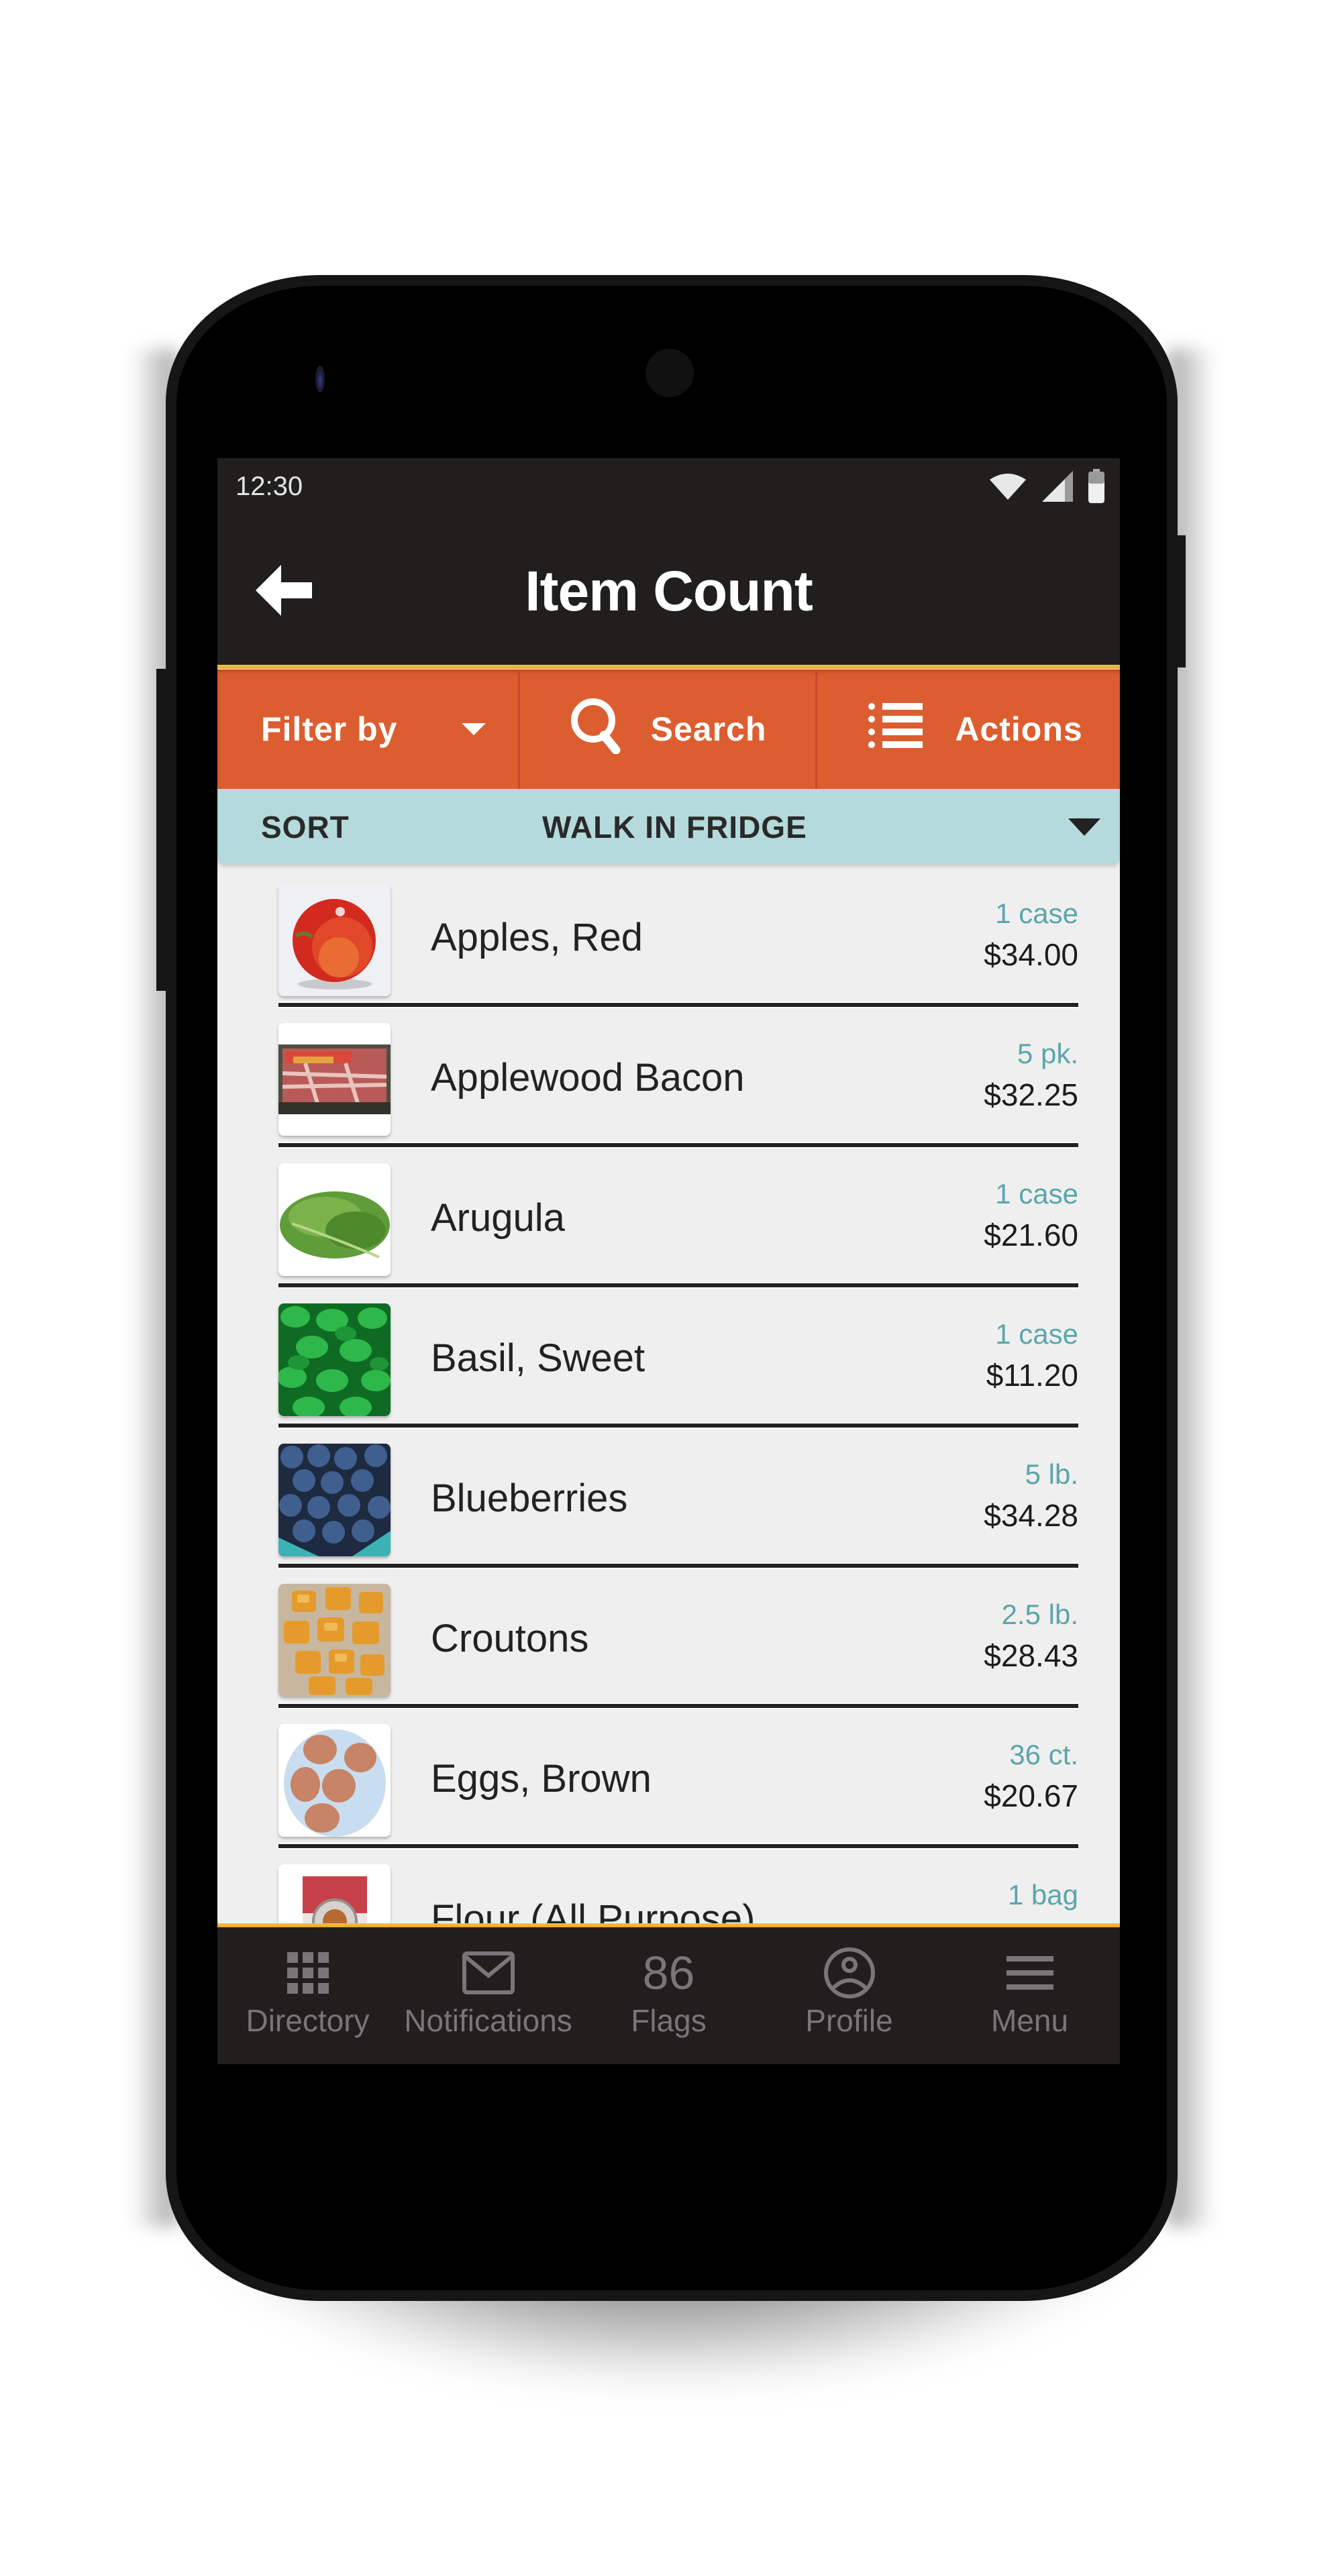  I want to click on battery-icon, so click(1096, 487).